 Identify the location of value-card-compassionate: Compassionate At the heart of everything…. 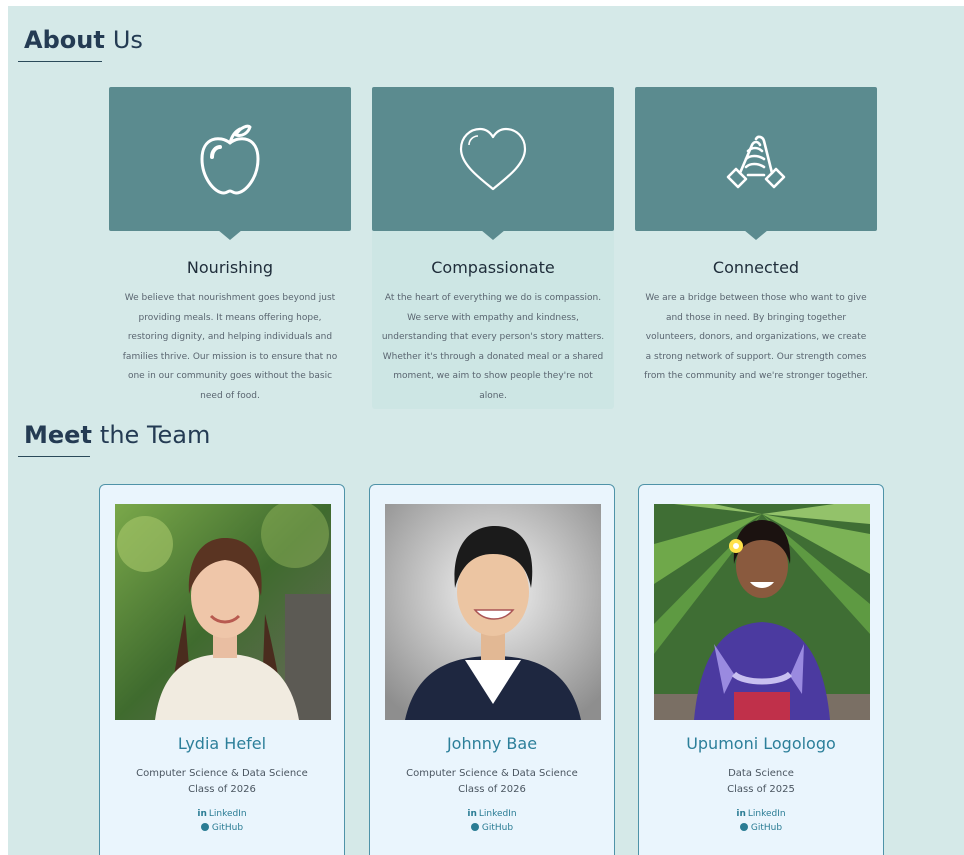
(493, 248).